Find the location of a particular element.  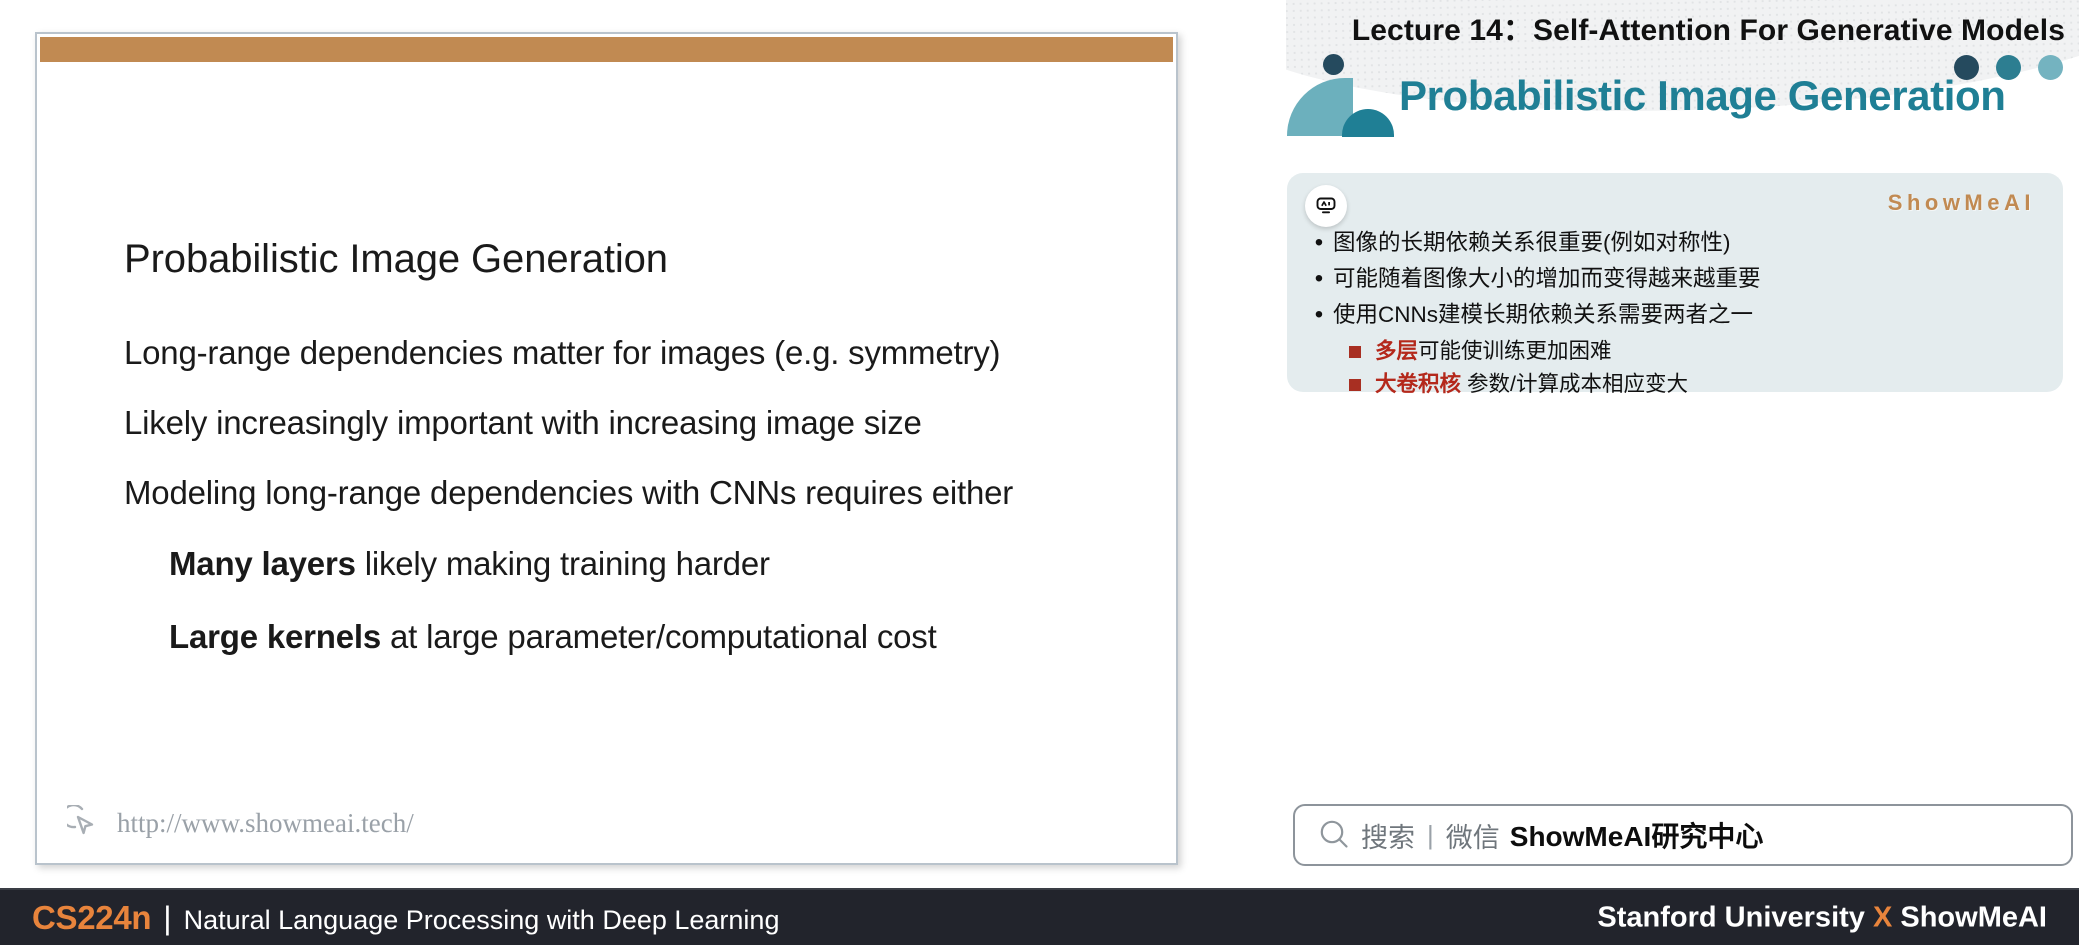

logo-dot is located at coordinates (1333, 64).